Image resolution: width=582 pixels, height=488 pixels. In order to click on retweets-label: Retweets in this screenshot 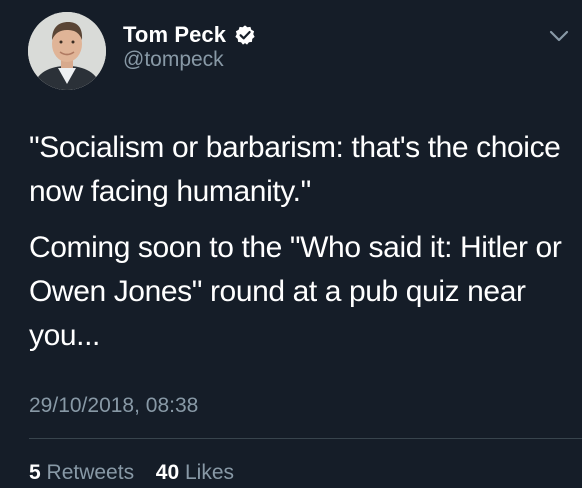, I will do `click(90, 472)`.